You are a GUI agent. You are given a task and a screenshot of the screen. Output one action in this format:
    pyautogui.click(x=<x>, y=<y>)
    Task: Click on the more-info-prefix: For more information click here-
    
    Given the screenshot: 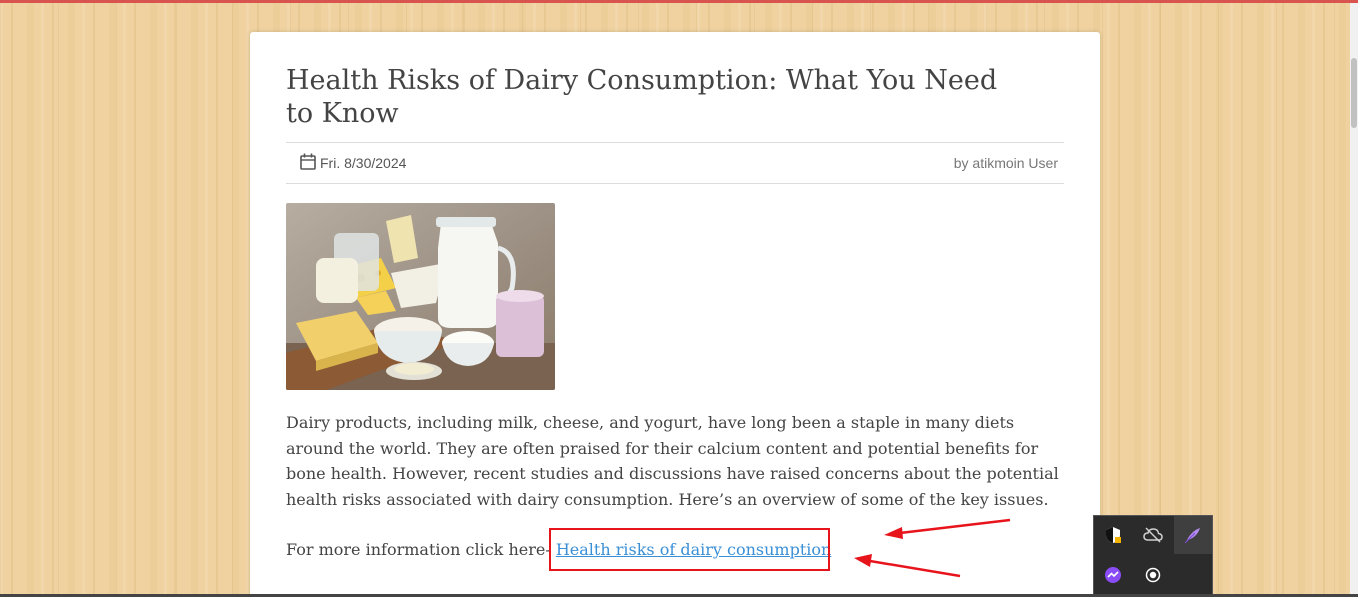 What is the action you would take?
    pyautogui.click(x=421, y=549)
    